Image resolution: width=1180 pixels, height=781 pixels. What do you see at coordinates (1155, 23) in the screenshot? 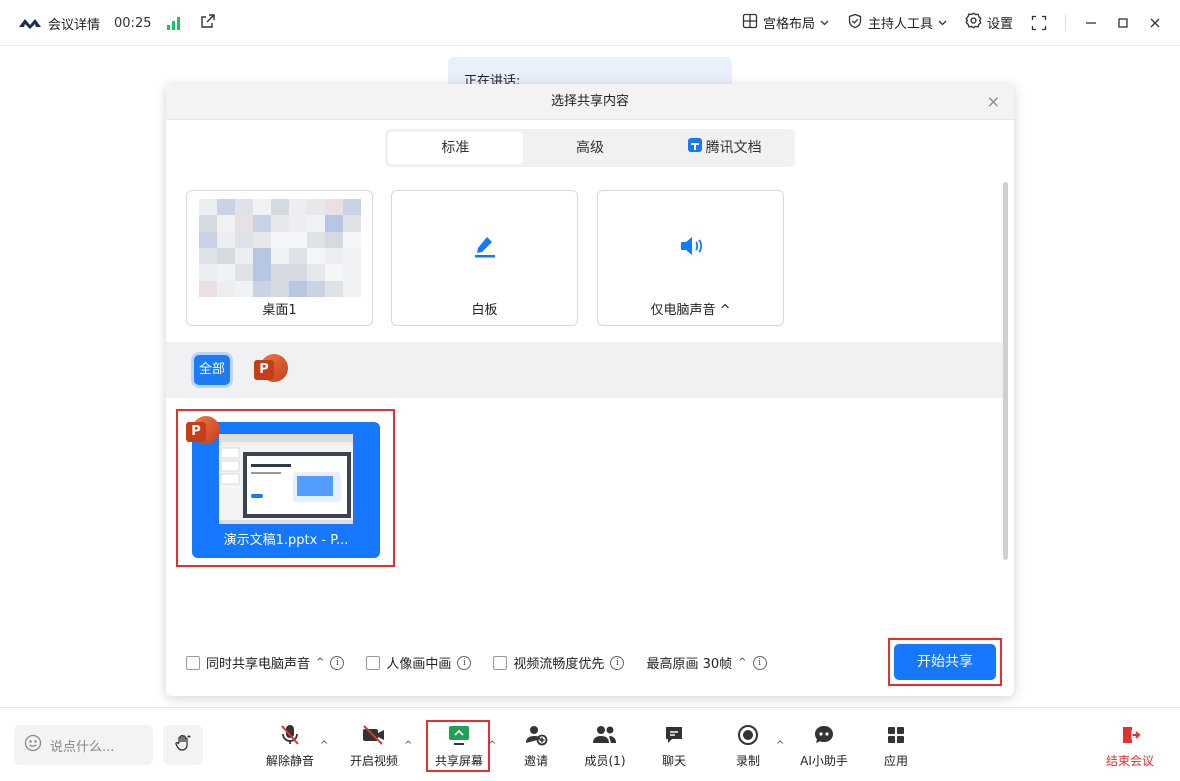
I see `close-window-icon` at bounding box center [1155, 23].